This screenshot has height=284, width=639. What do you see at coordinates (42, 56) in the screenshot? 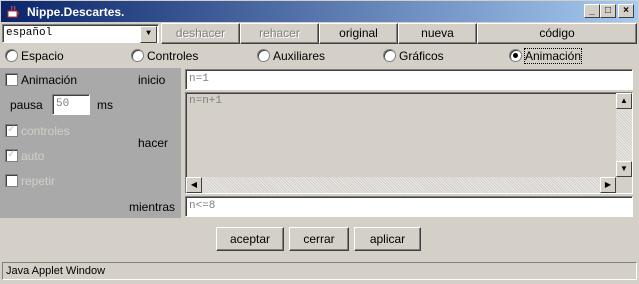
I see `tab-espacio-label: Espacio` at bounding box center [42, 56].